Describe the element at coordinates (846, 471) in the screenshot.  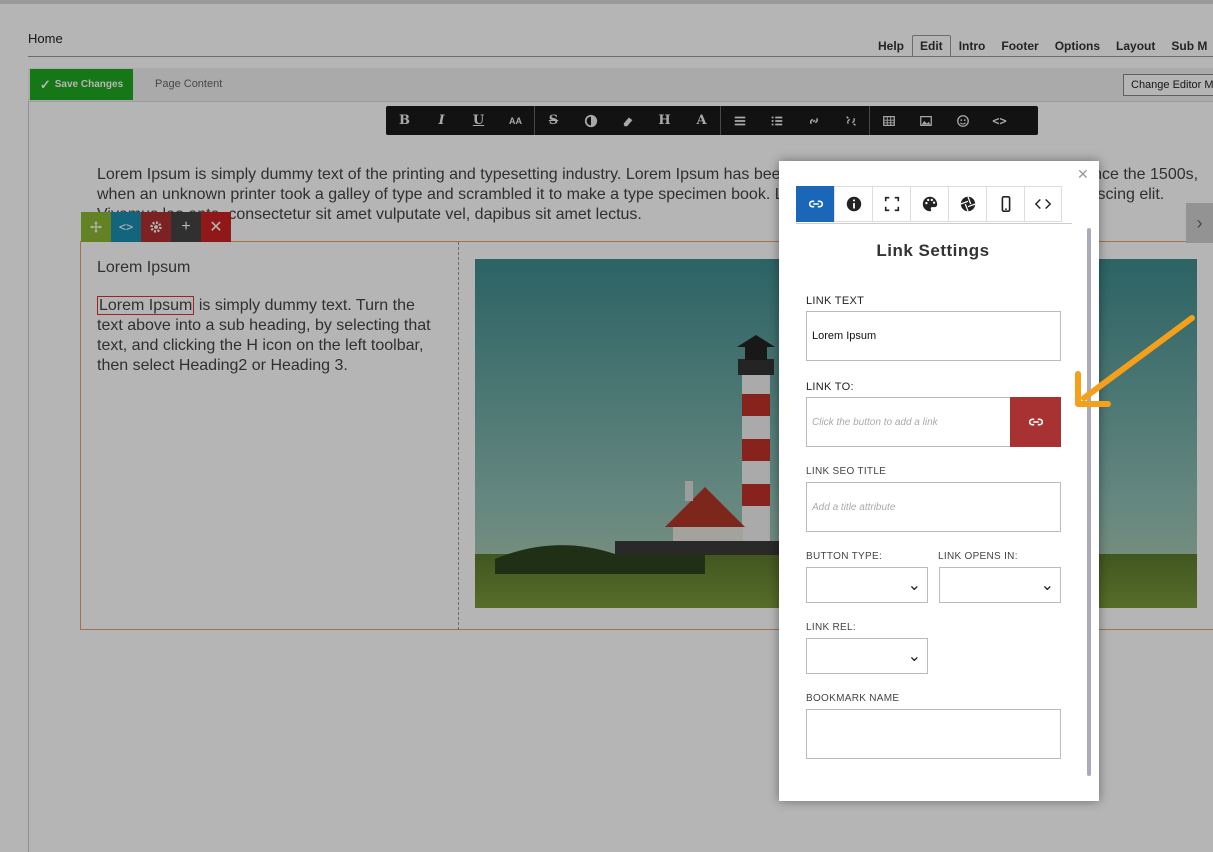
I see `seo-title-label: LINK SEO TITLE` at that location.